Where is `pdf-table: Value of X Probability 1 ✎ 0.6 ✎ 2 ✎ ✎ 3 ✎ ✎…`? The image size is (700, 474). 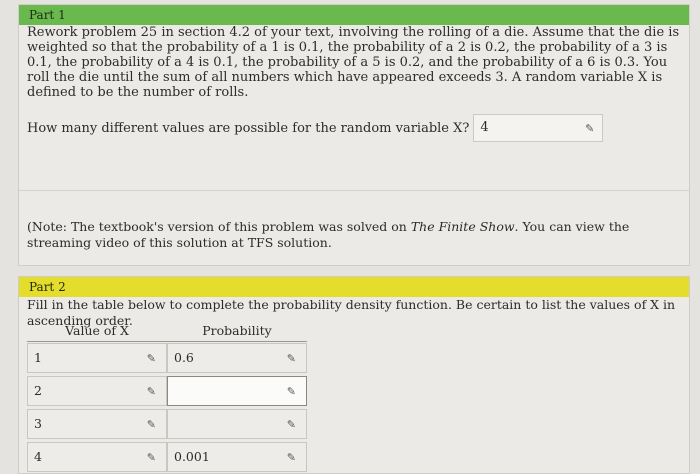
pdf-table: Value of X Probability 1 ✎ 0.6 ✎ 2 ✎ ✎ 3 ✎ ✎… is located at coordinates (167, 397).